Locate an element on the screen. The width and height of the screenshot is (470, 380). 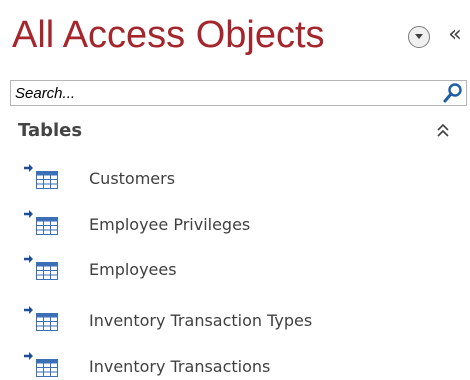
search-input is located at coordinates (221, 93).